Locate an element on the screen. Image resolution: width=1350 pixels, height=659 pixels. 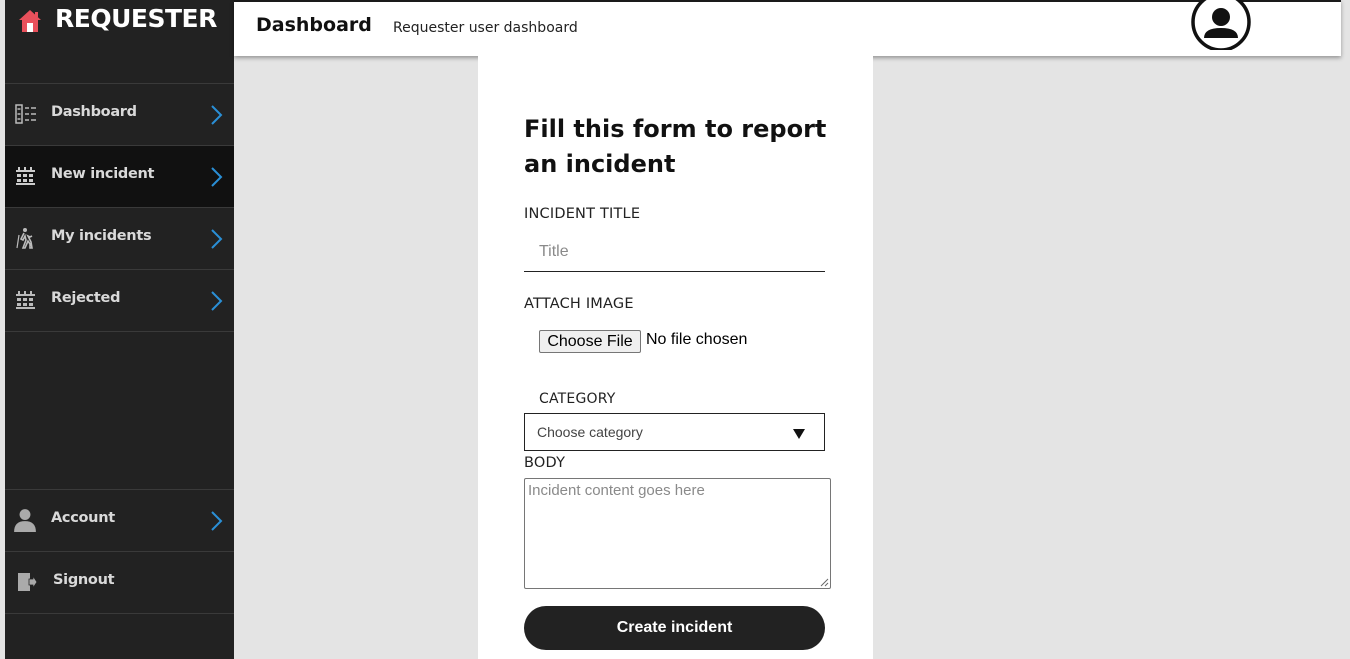
user-icon is located at coordinates (25, 520).